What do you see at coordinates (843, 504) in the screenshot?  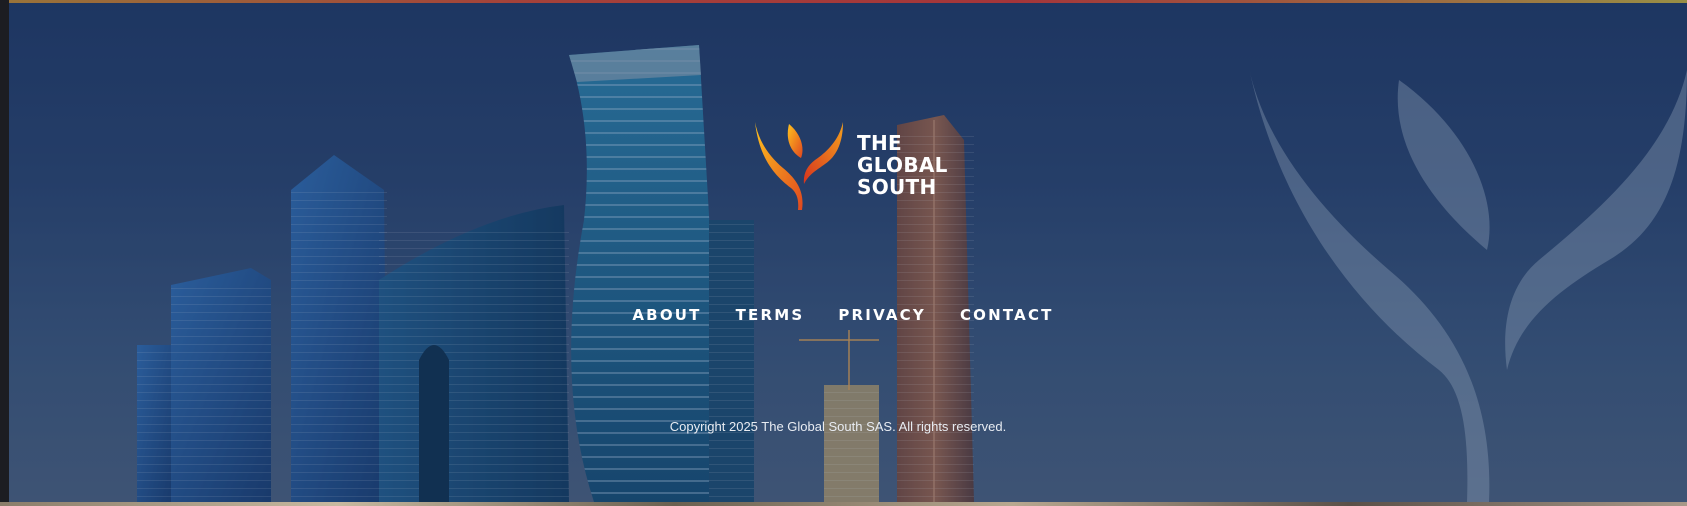 I see `bottom-image-strip` at bounding box center [843, 504].